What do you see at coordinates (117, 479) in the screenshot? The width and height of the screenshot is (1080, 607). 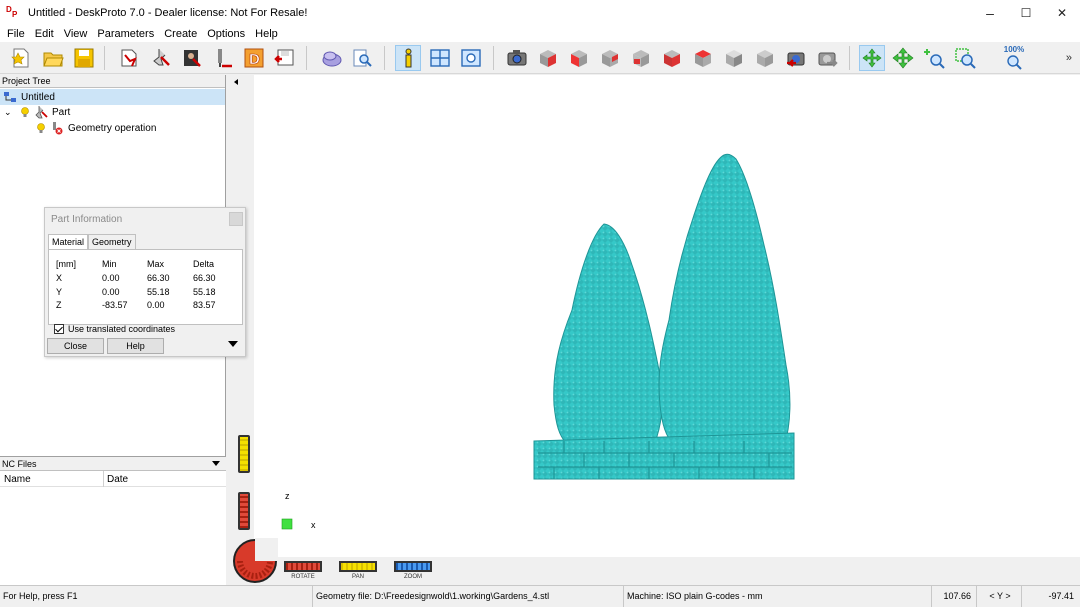 I see `column-header-date: Date` at bounding box center [117, 479].